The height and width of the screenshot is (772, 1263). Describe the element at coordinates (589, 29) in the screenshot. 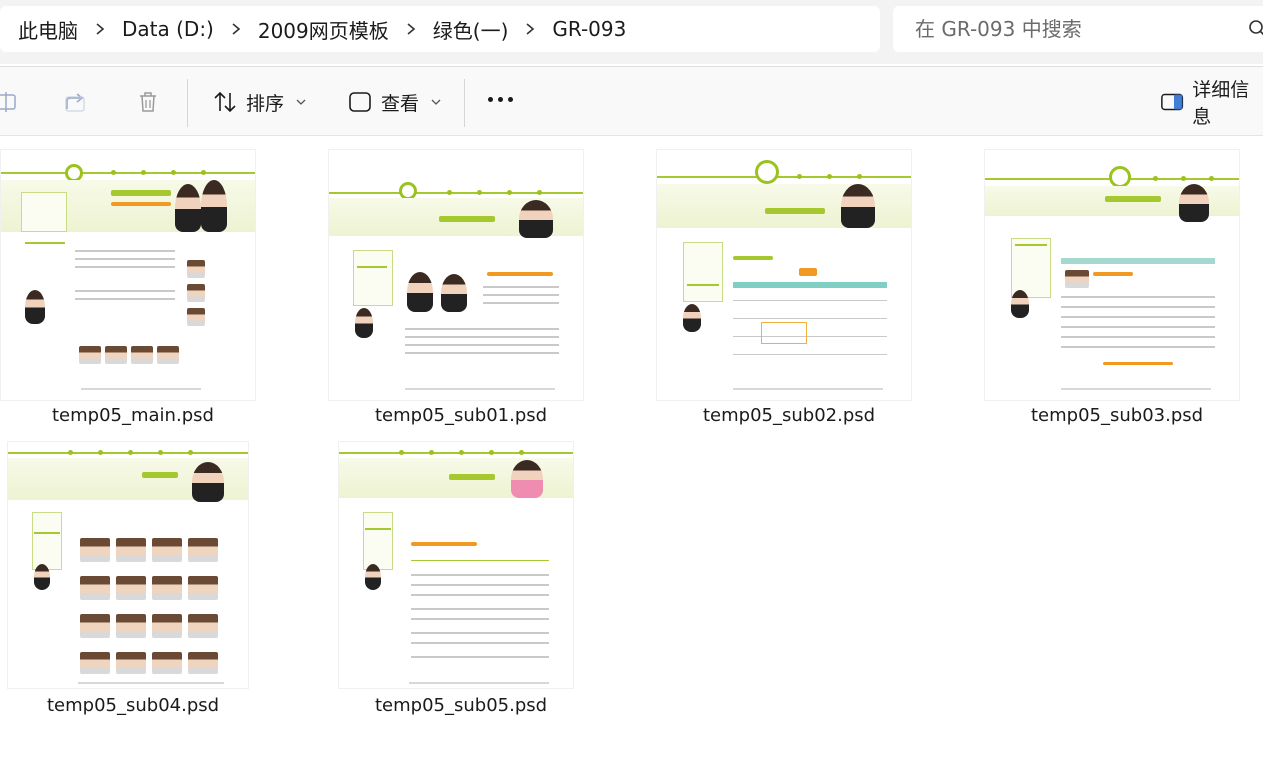

I see `crumb-current-folder: GR-093` at that location.